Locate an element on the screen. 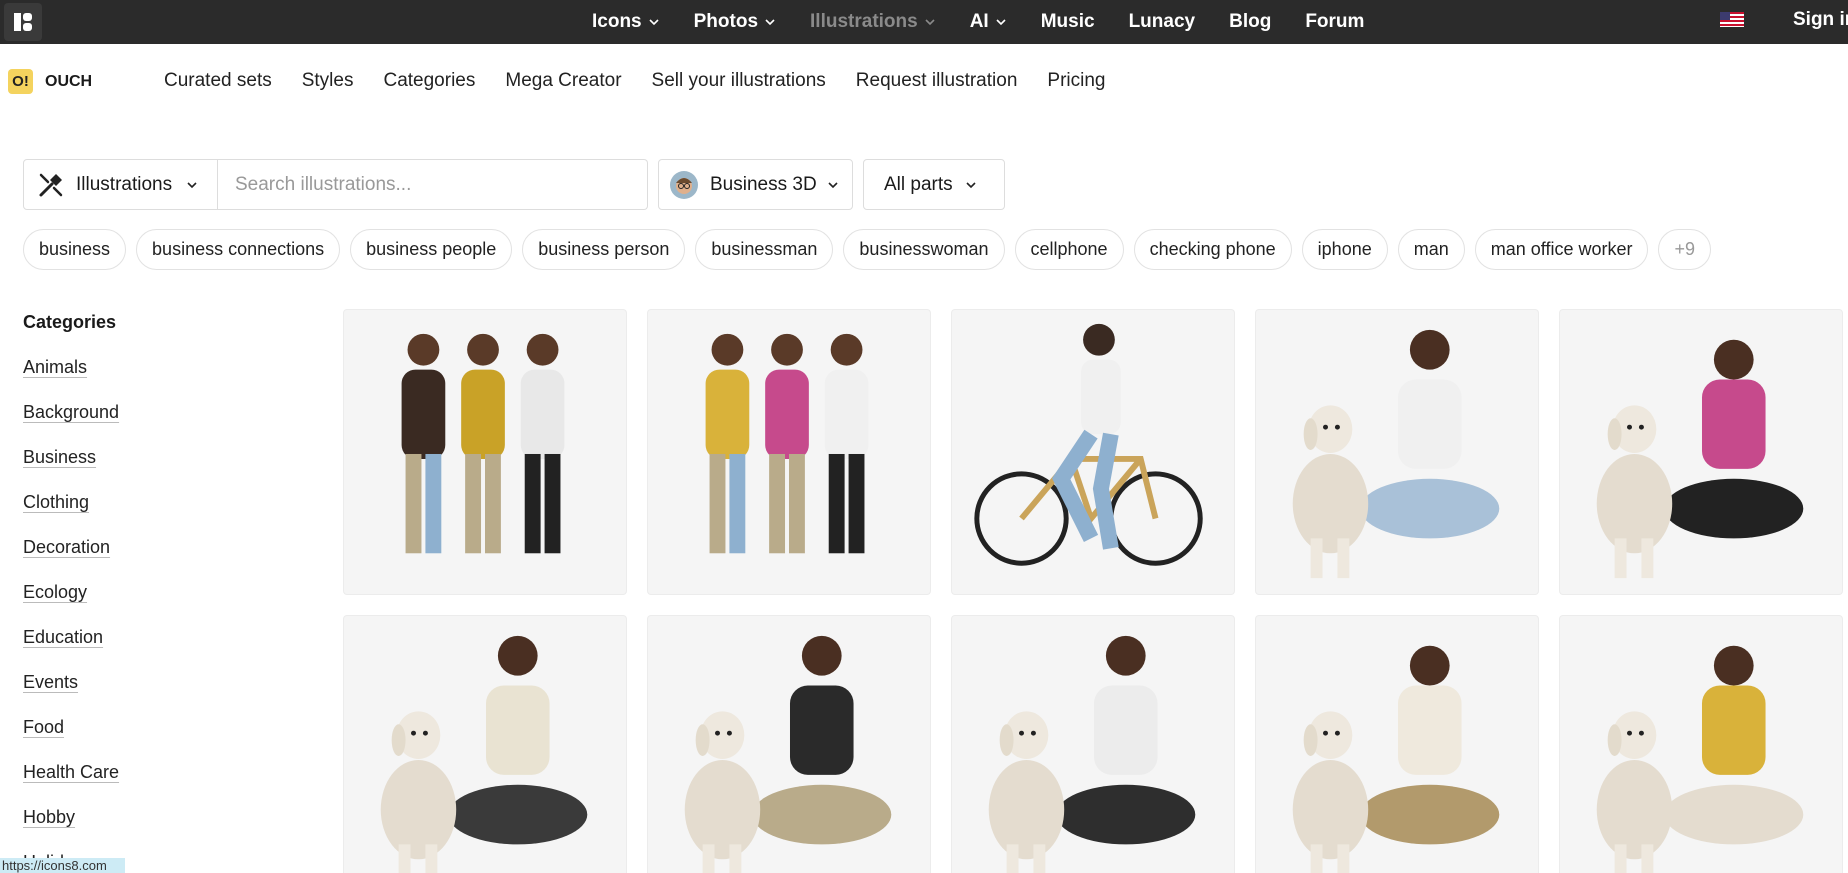  illustration-man-feeding-dog is located at coordinates (788, 754).